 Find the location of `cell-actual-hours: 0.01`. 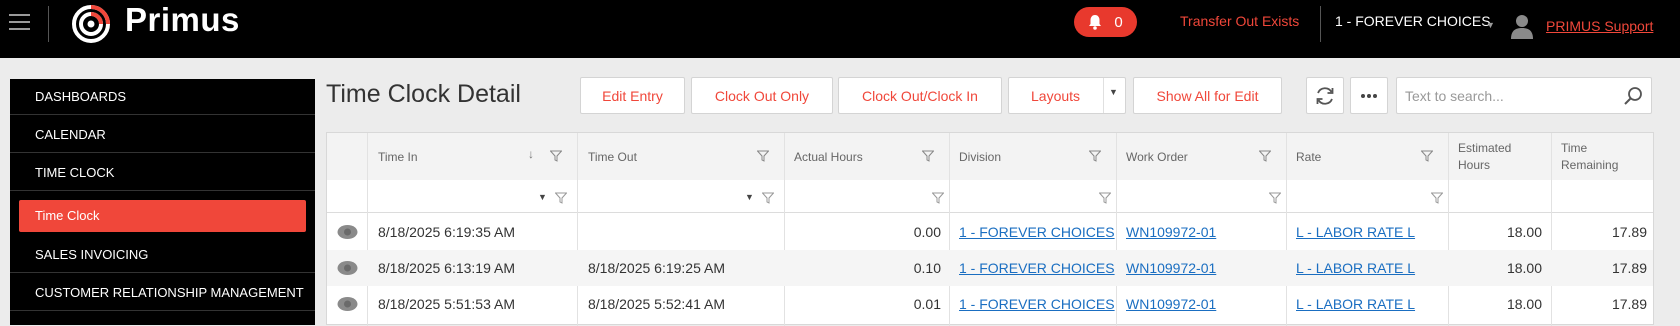

cell-actual-hours: 0.01 is located at coordinates (927, 304).